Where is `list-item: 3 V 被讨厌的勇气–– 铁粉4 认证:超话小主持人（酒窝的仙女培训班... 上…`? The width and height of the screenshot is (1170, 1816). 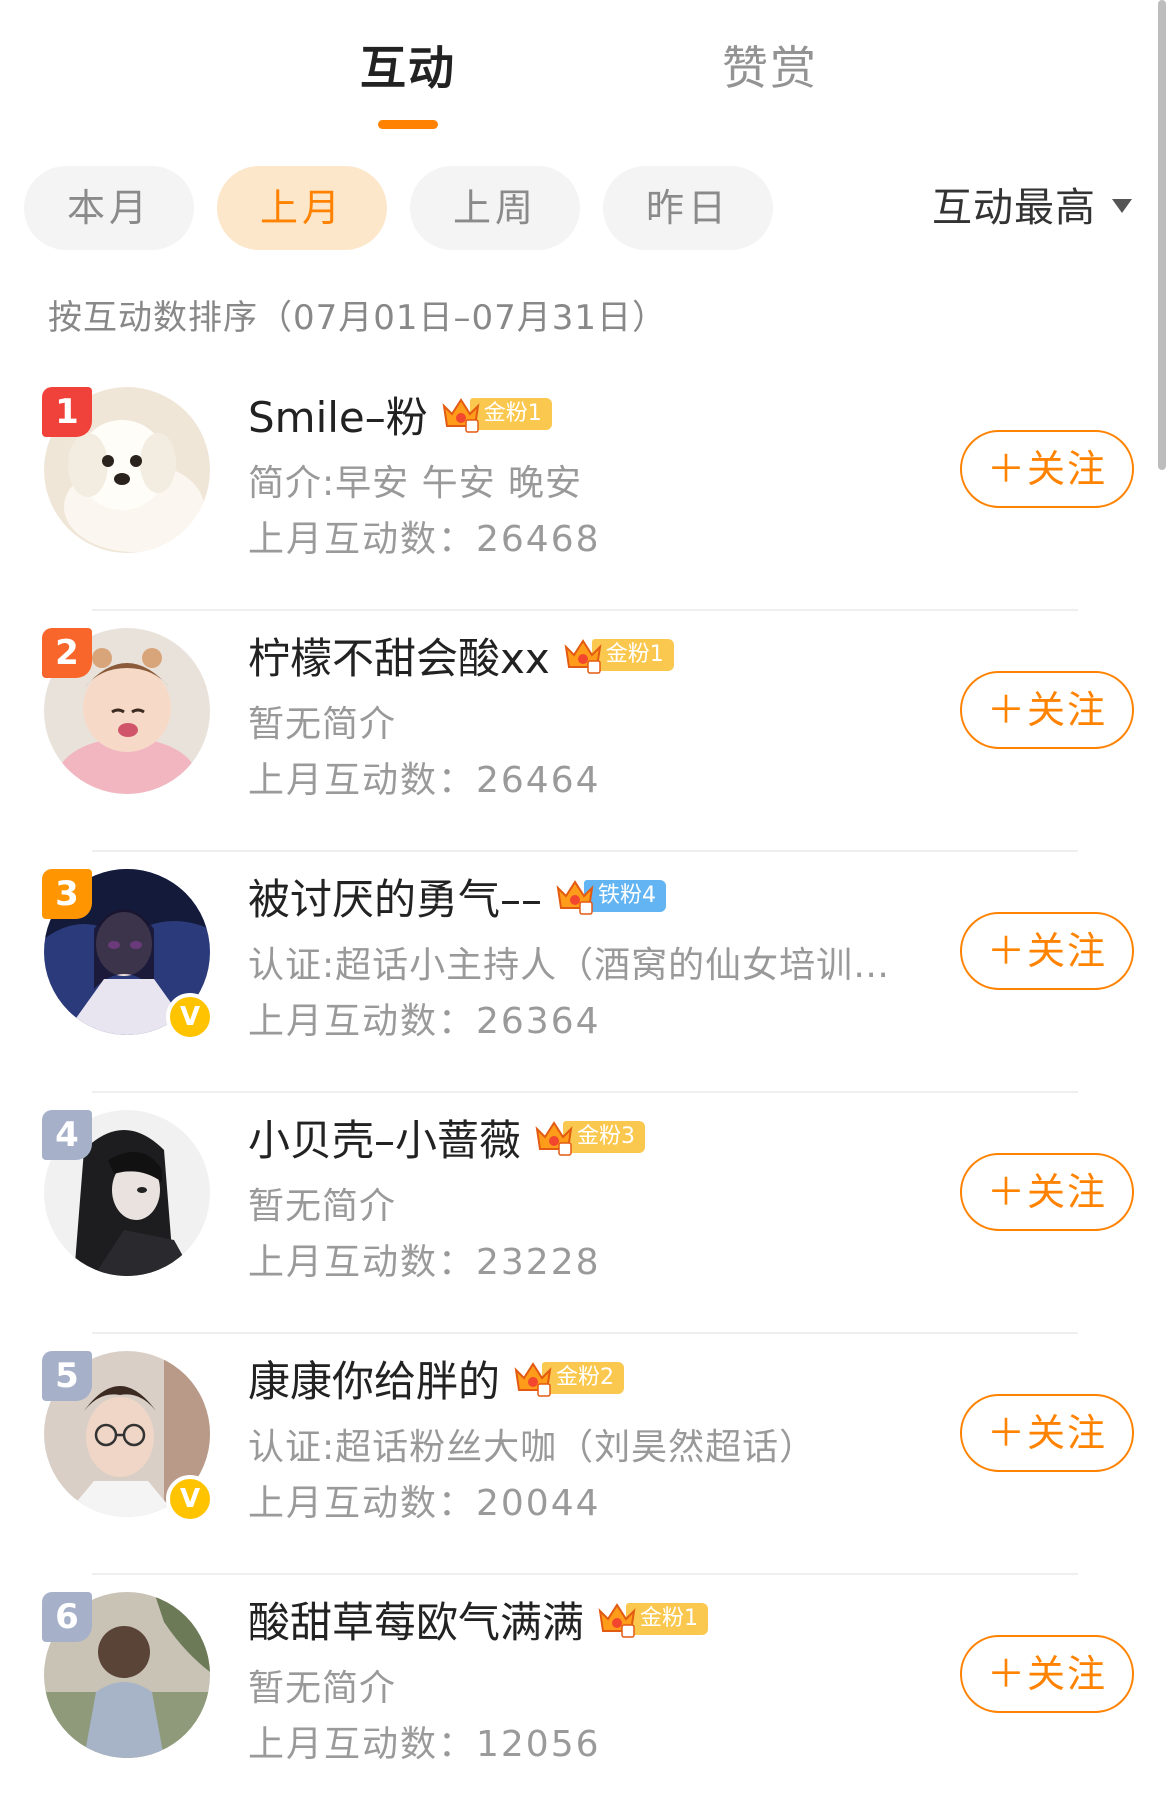 list-item: 3 V 被讨厌的勇气–– 铁粉4 认证:超话小主持人（酒窝的仙女培训班... 上… is located at coordinates (585, 972).